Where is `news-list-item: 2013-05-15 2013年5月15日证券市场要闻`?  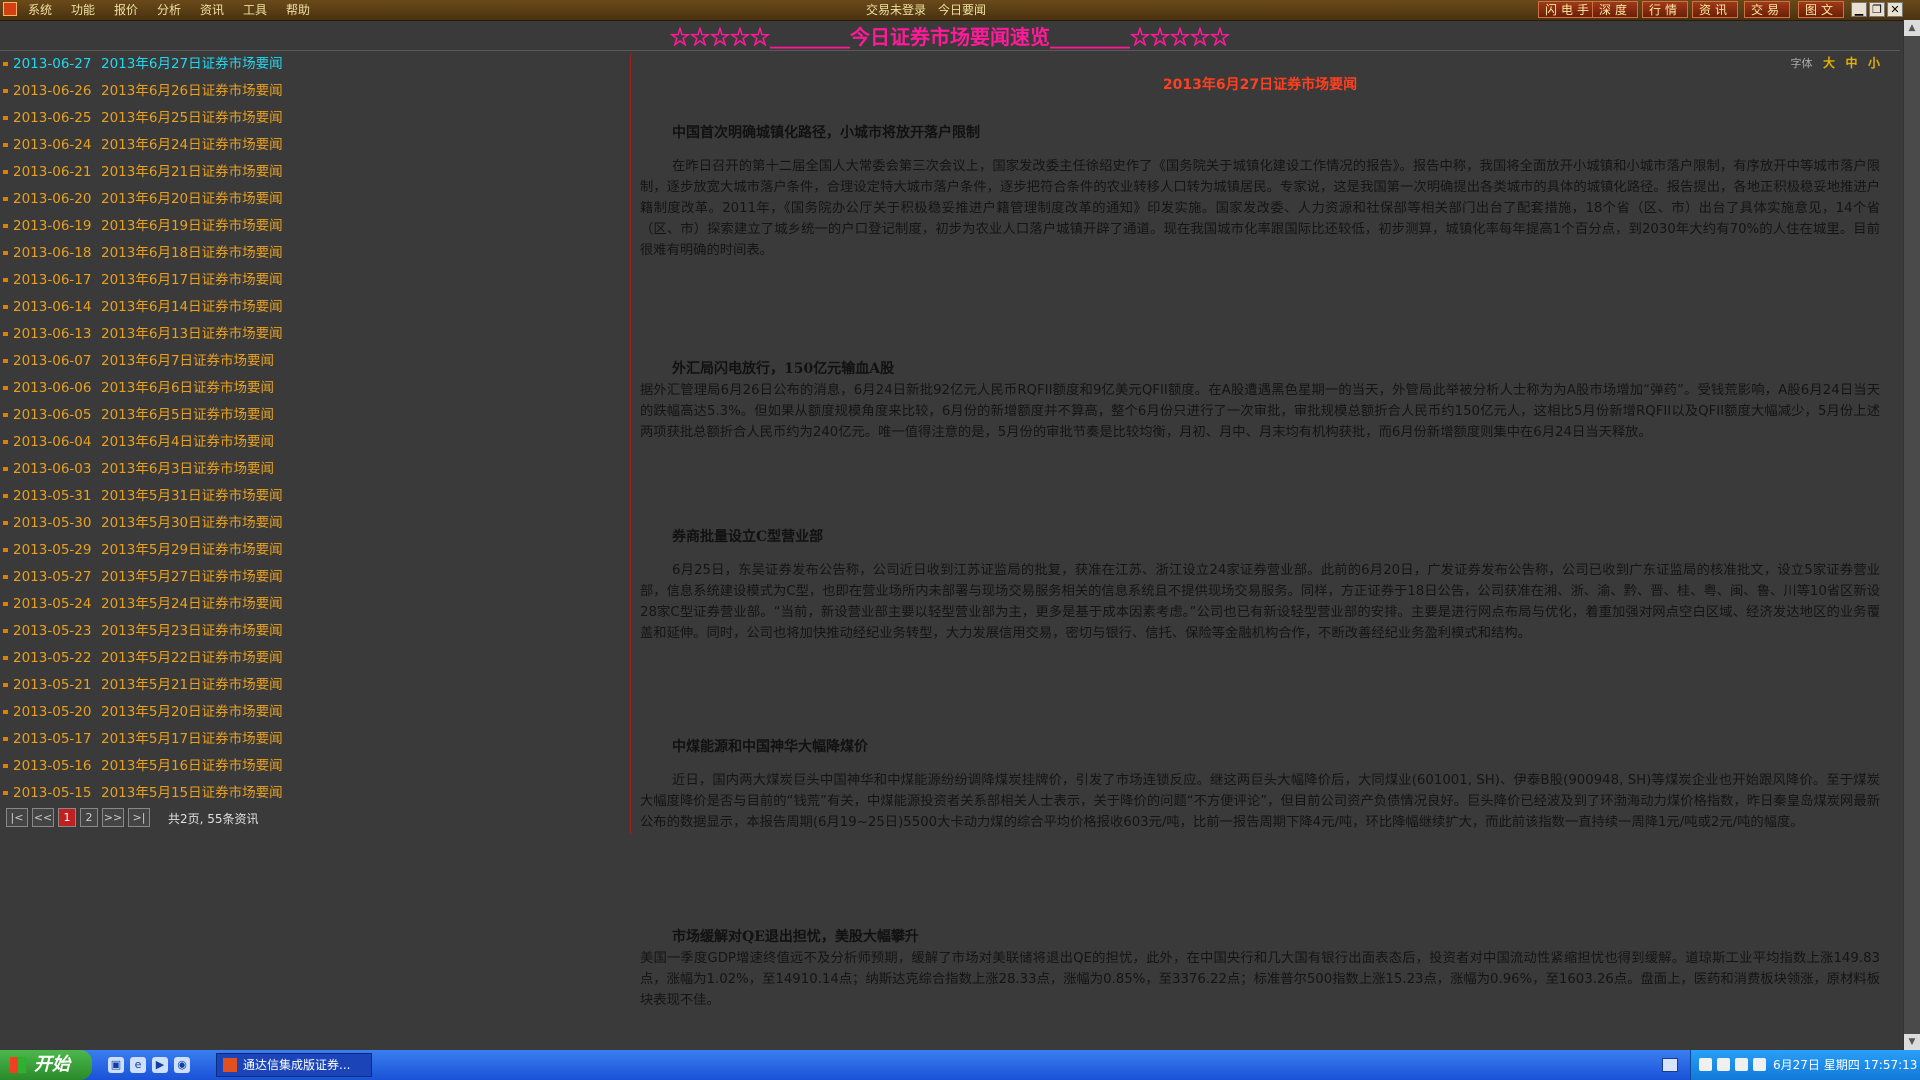
news-list-item: 2013-05-15 2013年5月15日证券市场要闻 is located at coordinates (315, 796).